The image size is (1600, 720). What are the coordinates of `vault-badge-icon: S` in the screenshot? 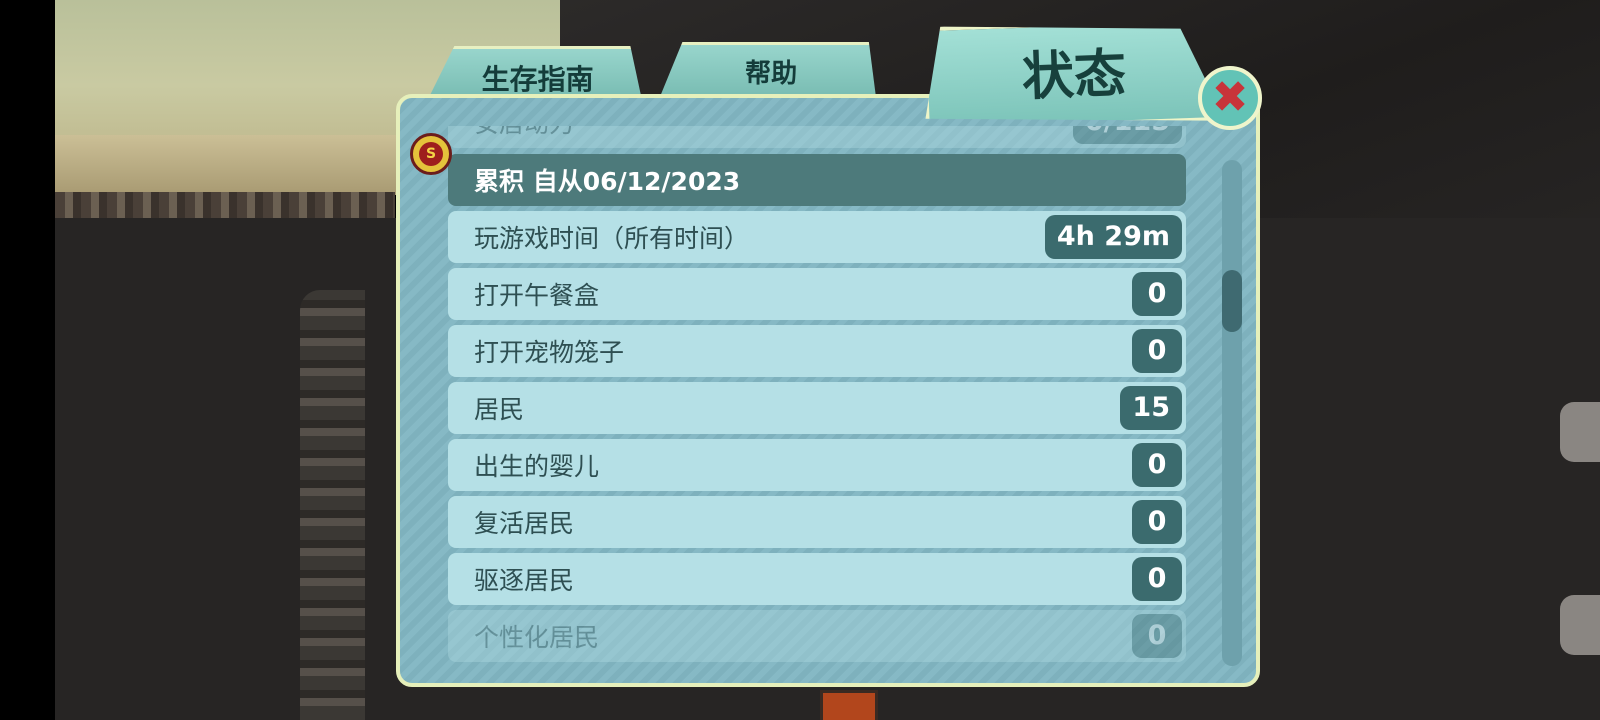 It's located at (431, 154).